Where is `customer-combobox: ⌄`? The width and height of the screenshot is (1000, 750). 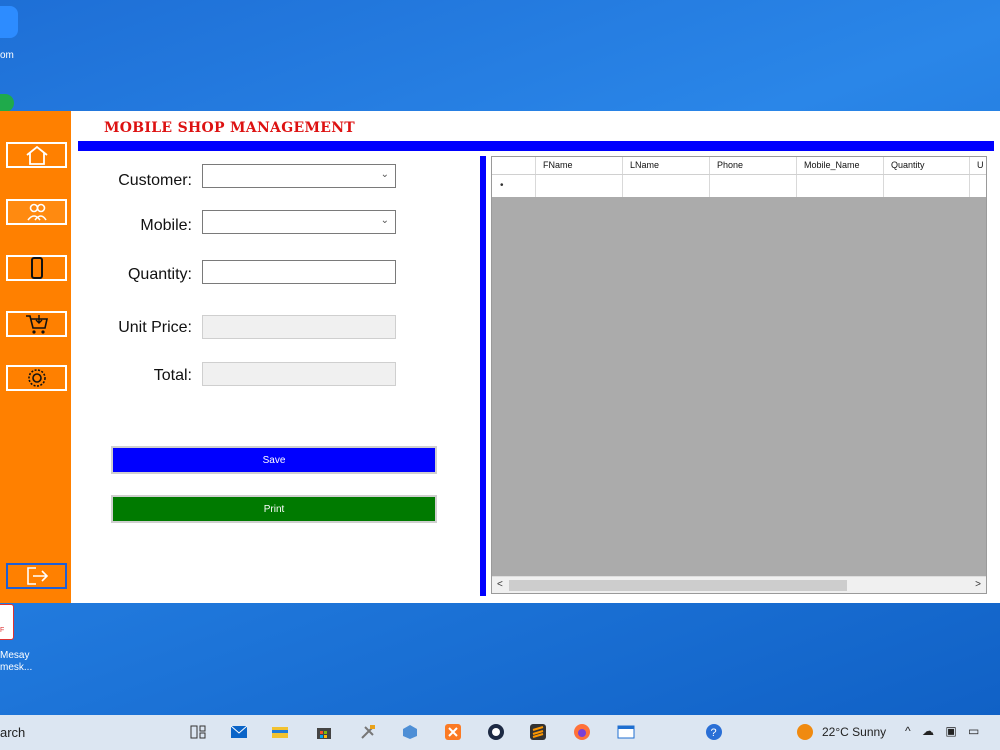
customer-combobox: ⌄ is located at coordinates (299, 176).